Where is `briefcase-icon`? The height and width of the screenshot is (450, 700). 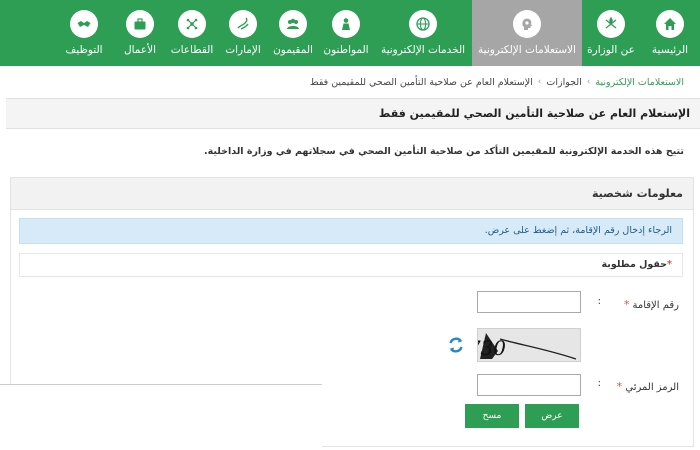
briefcase-icon is located at coordinates (140, 24).